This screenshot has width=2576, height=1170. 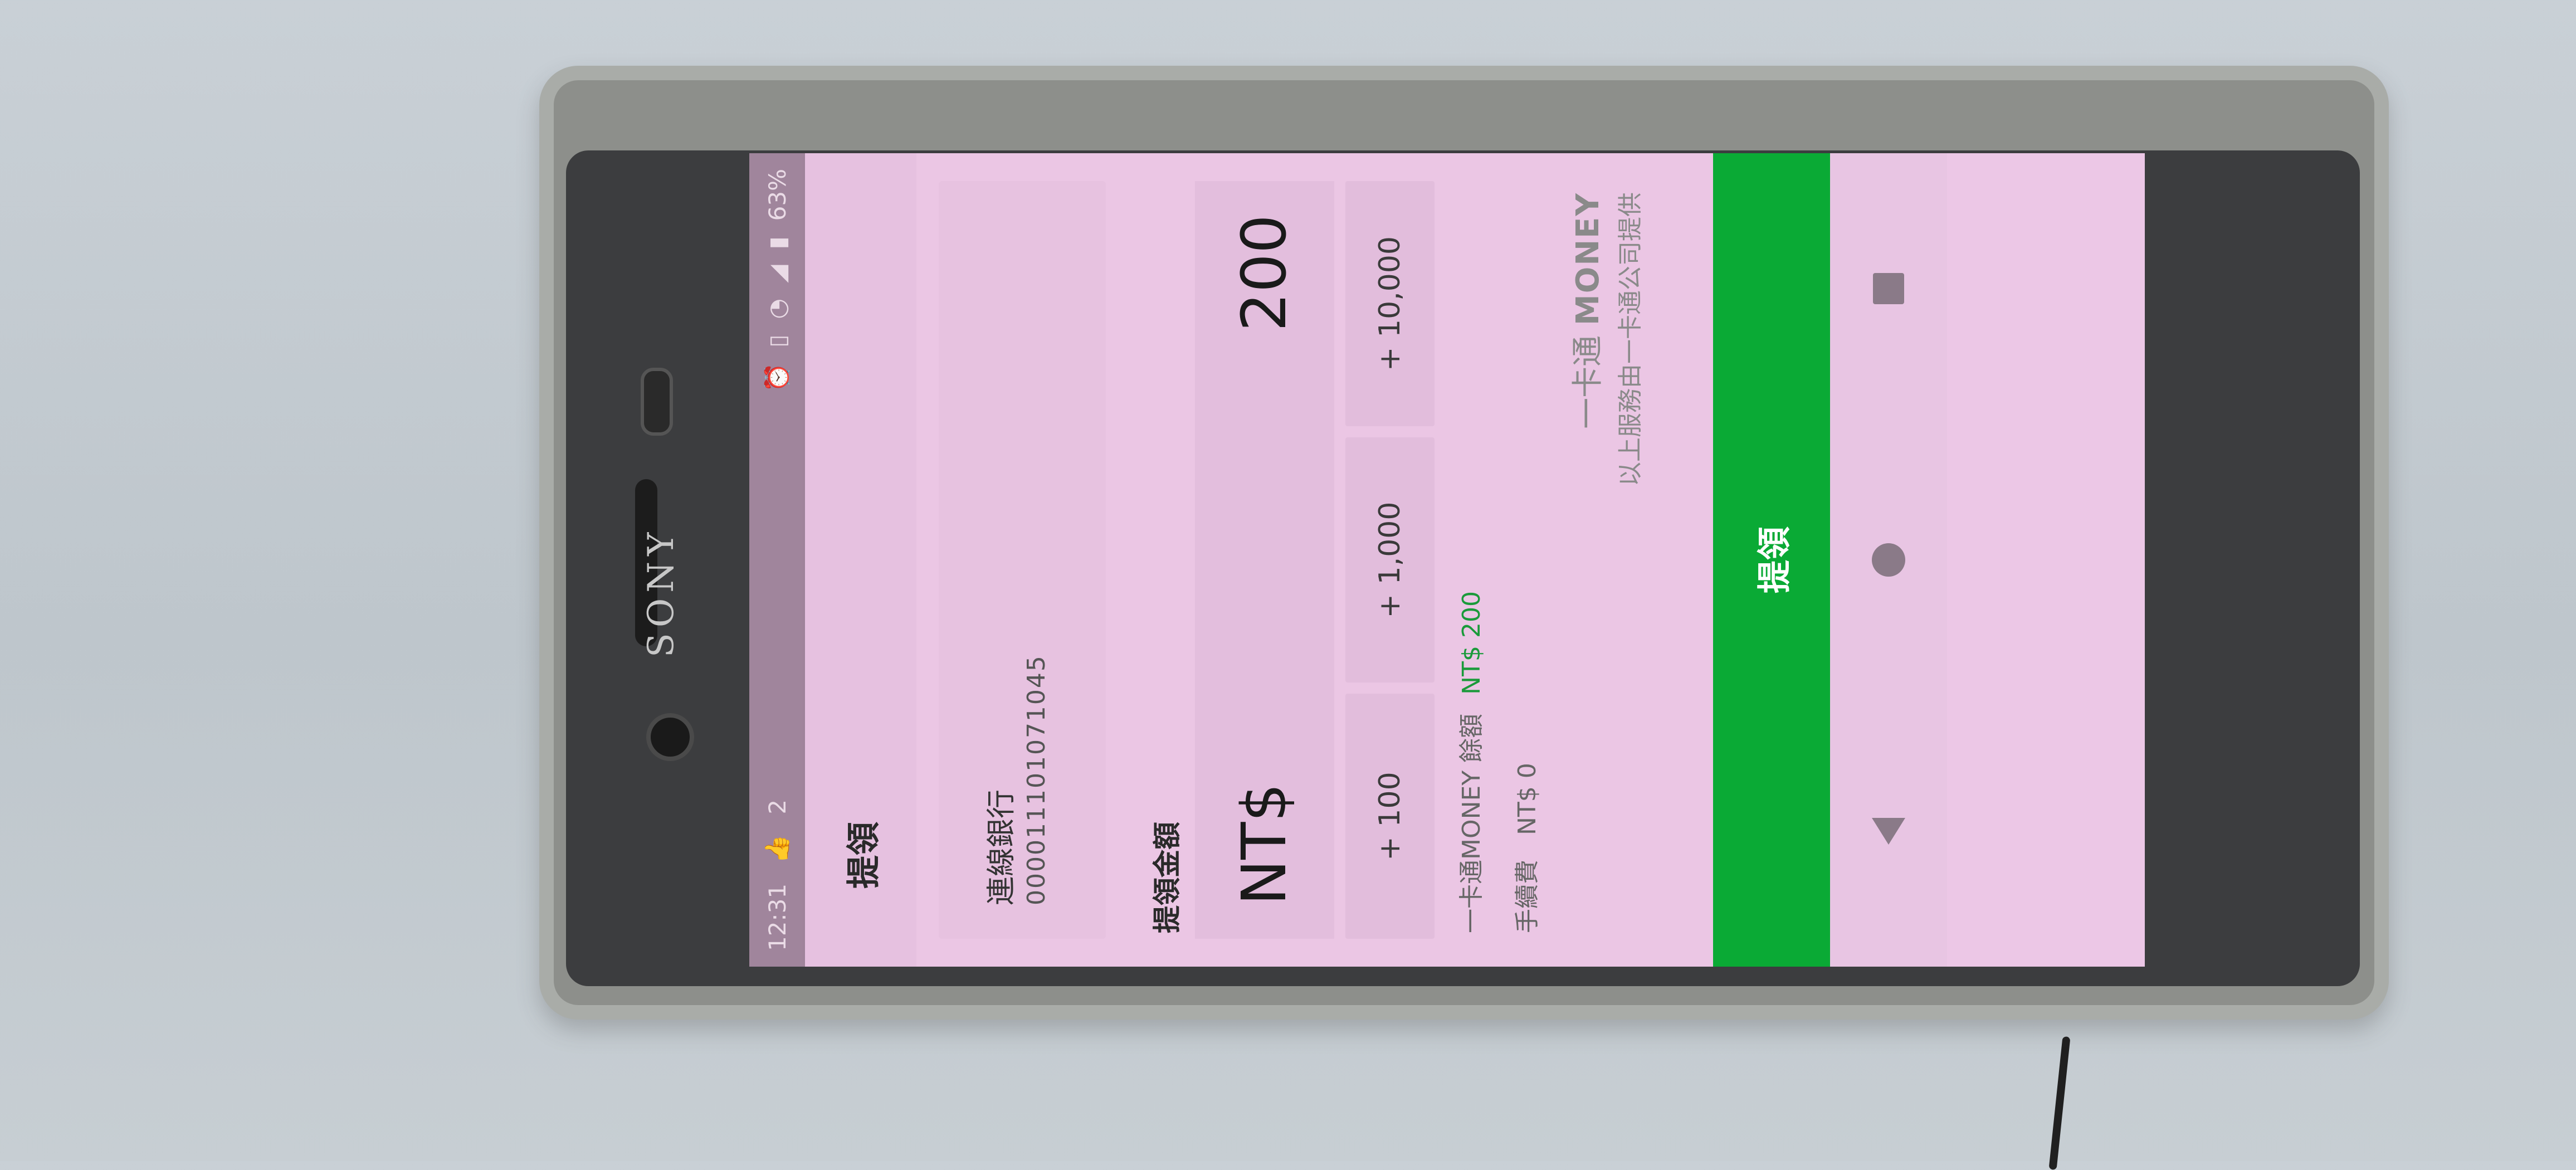 What do you see at coordinates (777, 243) in the screenshot?
I see `battery-icon: ▮` at bounding box center [777, 243].